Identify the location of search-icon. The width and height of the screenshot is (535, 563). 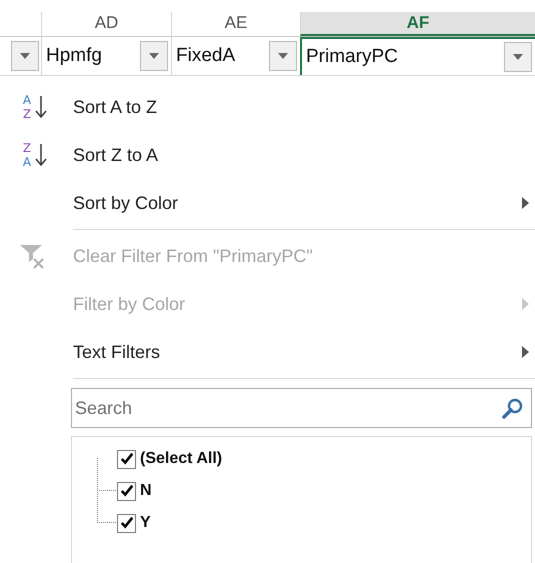
(513, 408).